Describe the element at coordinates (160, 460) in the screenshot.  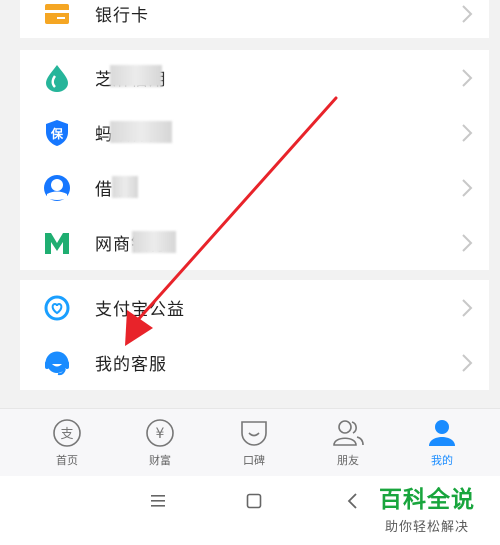
I see `tab-label: 财富` at that location.